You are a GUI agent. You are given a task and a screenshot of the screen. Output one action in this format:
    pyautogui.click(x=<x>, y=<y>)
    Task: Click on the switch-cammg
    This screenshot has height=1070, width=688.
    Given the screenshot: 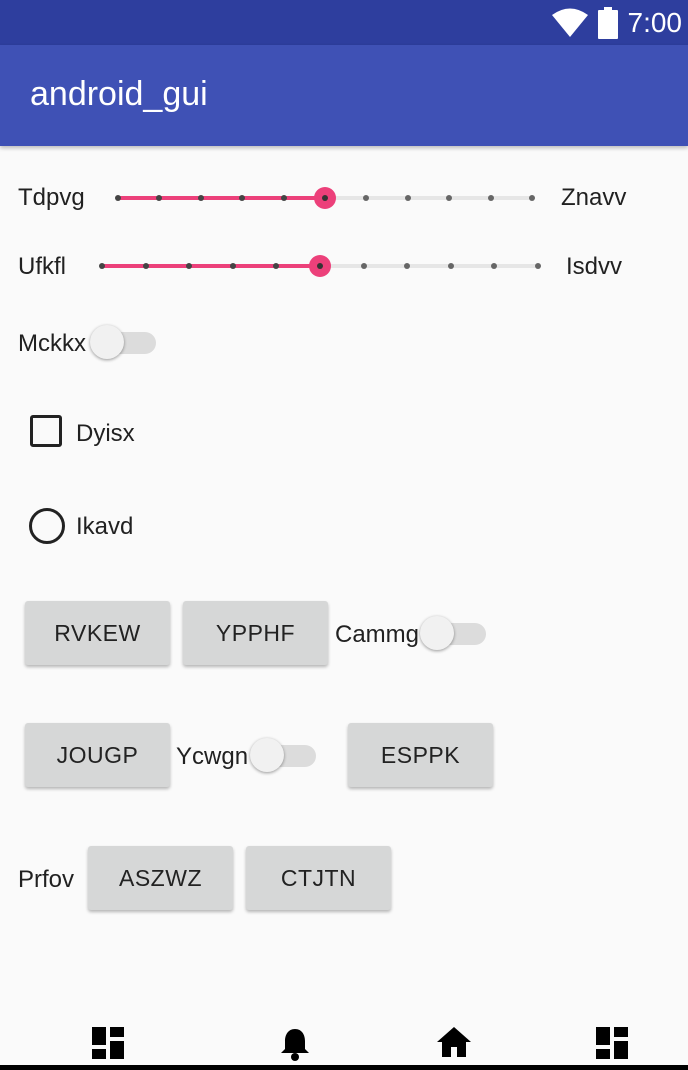 What is the action you would take?
    pyautogui.click(x=453, y=633)
    